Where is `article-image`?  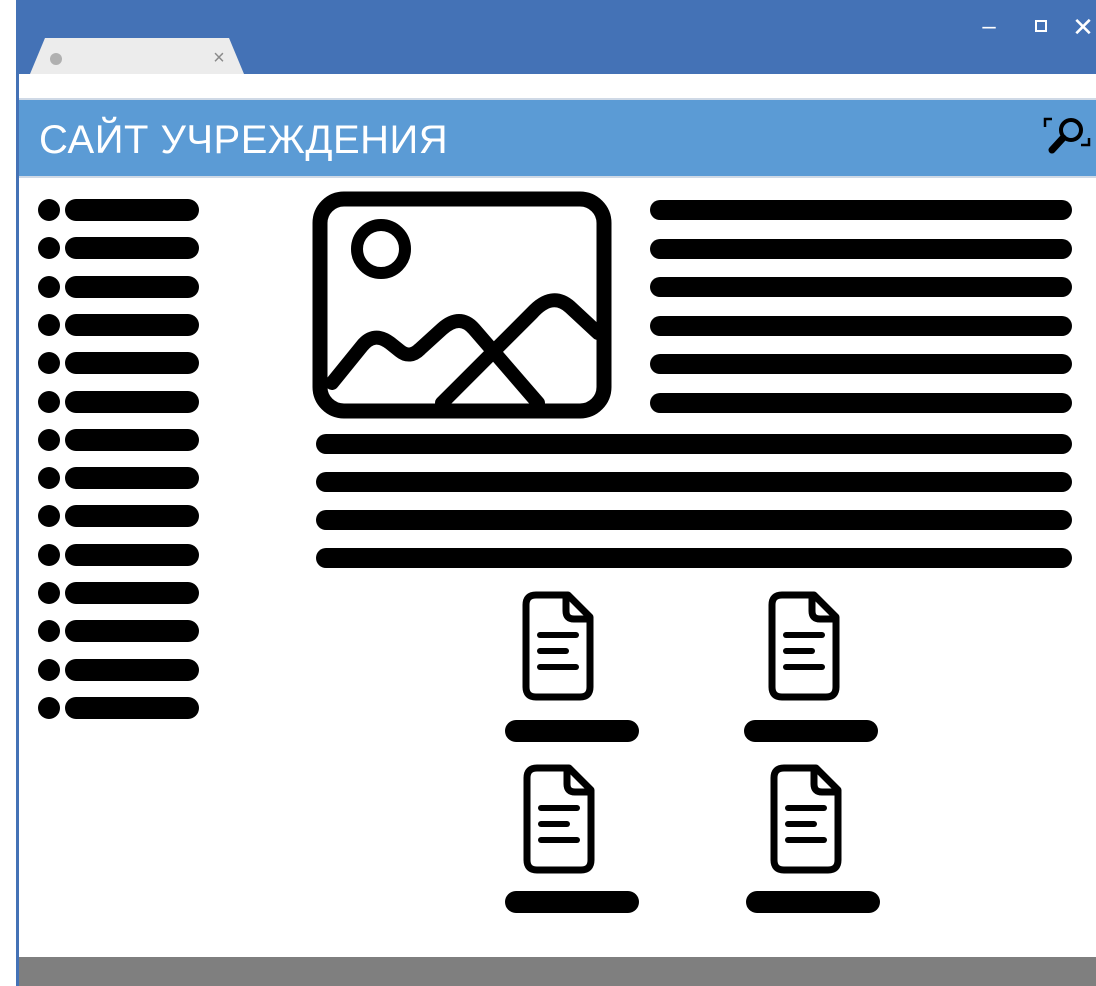
article-image is located at coordinates (462, 305).